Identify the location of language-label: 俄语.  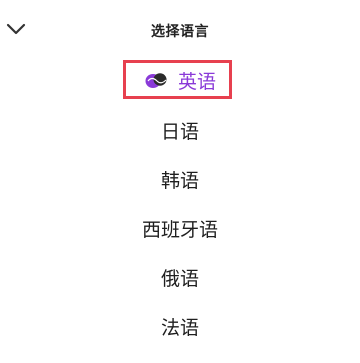
(179, 278).